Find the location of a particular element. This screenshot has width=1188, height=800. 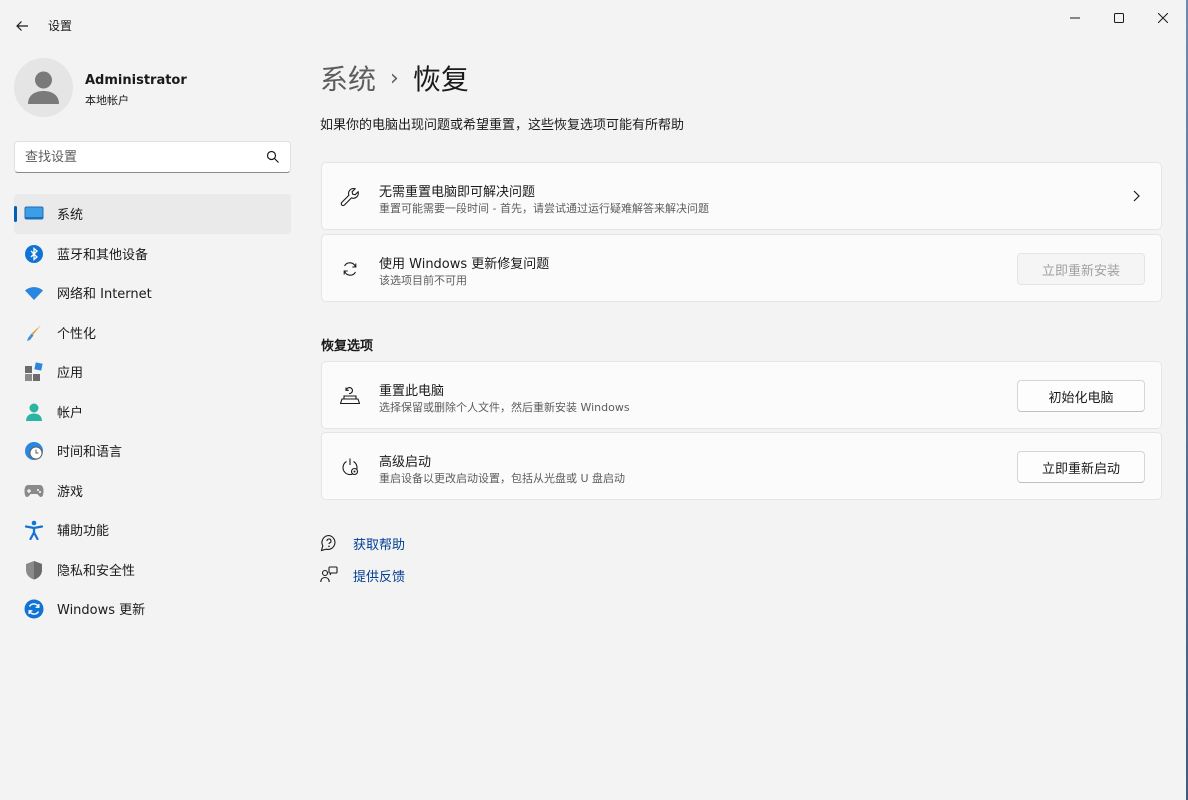

minimize-button is located at coordinates (1075, 18).